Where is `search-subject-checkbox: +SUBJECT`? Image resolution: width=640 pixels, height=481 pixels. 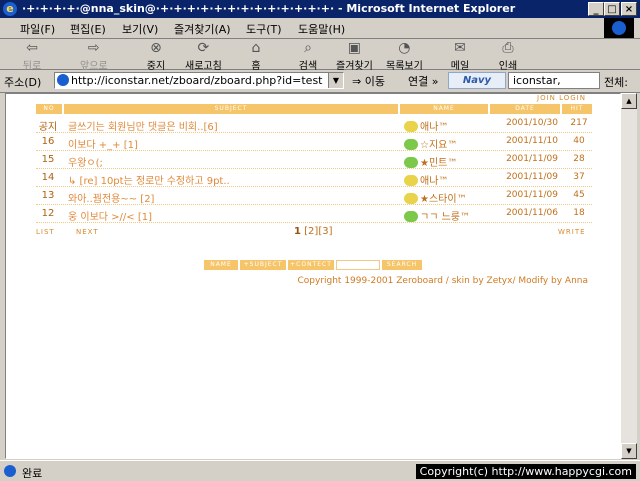
search-subject-checkbox: +SUBJECT is located at coordinates (263, 265).